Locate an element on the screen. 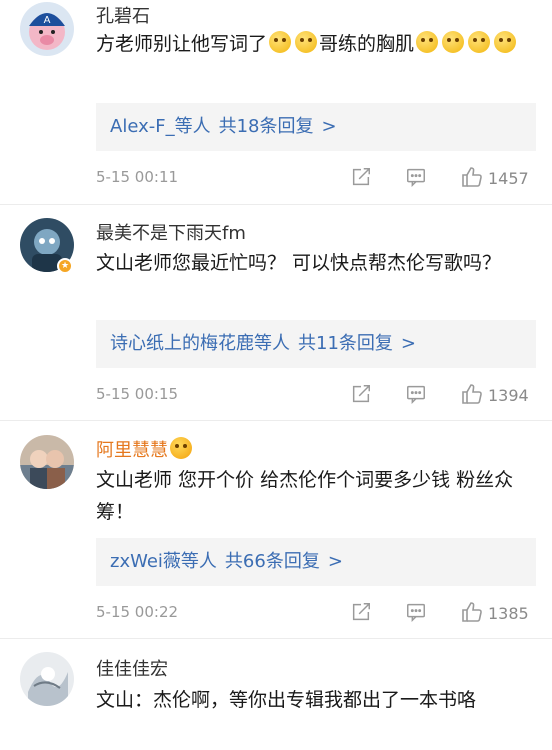 This screenshot has height=750, width=552. username: 孔碧石 is located at coordinates (123, 15).